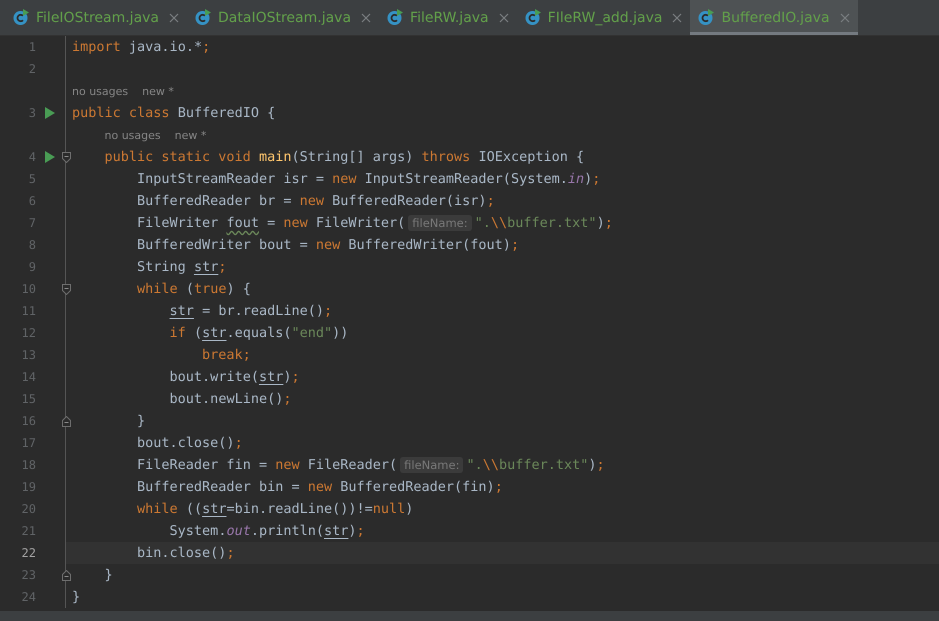  What do you see at coordinates (368, 179) in the screenshot?
I see `code-text: InputStreamReader isr = new InputStreamReader(System.in);` at bounding box center [368, 179].